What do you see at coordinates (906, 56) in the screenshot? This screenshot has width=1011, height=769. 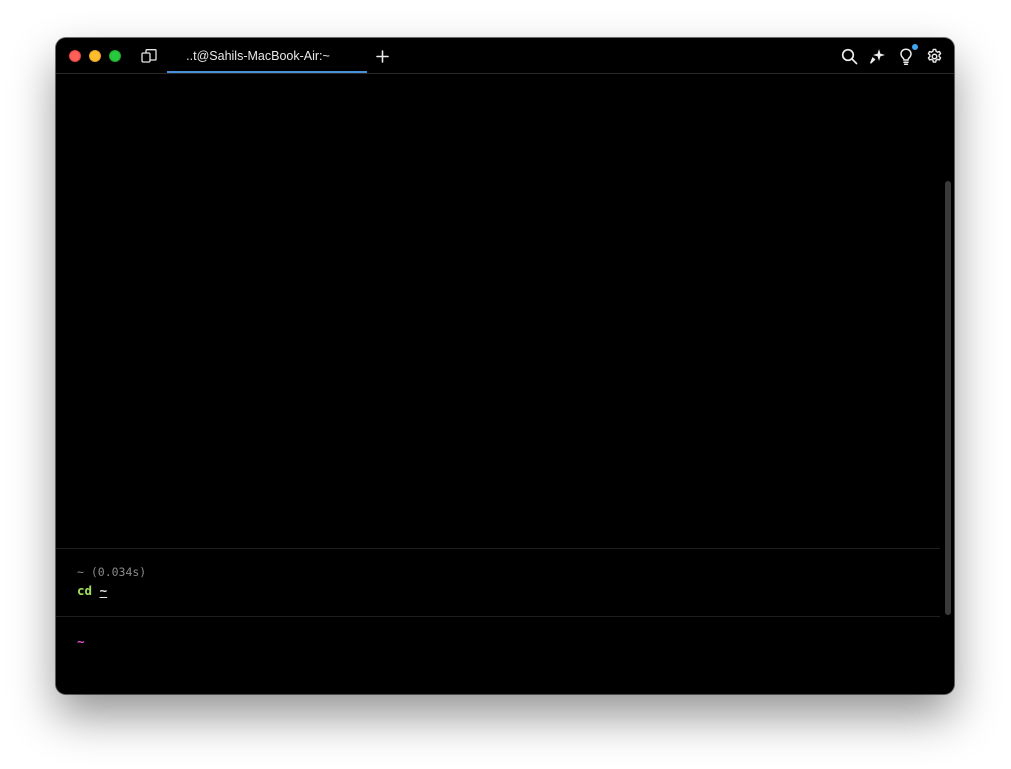 I see `lightbulb-icon` at bounding box center [906, 56].